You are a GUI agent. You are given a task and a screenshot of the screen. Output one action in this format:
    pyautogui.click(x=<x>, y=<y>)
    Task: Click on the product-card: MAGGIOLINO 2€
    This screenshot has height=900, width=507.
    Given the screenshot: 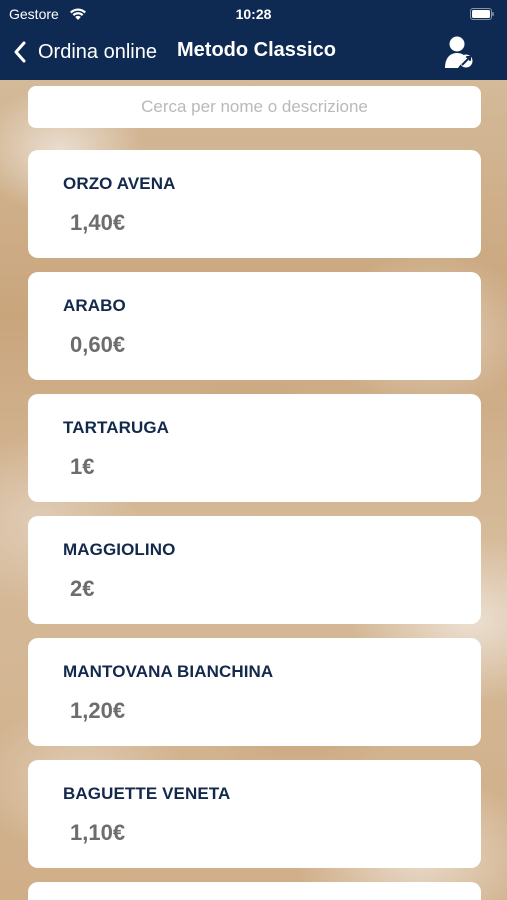 What is the action you would take?
    pyautogui.click(x=254, y=570)
    